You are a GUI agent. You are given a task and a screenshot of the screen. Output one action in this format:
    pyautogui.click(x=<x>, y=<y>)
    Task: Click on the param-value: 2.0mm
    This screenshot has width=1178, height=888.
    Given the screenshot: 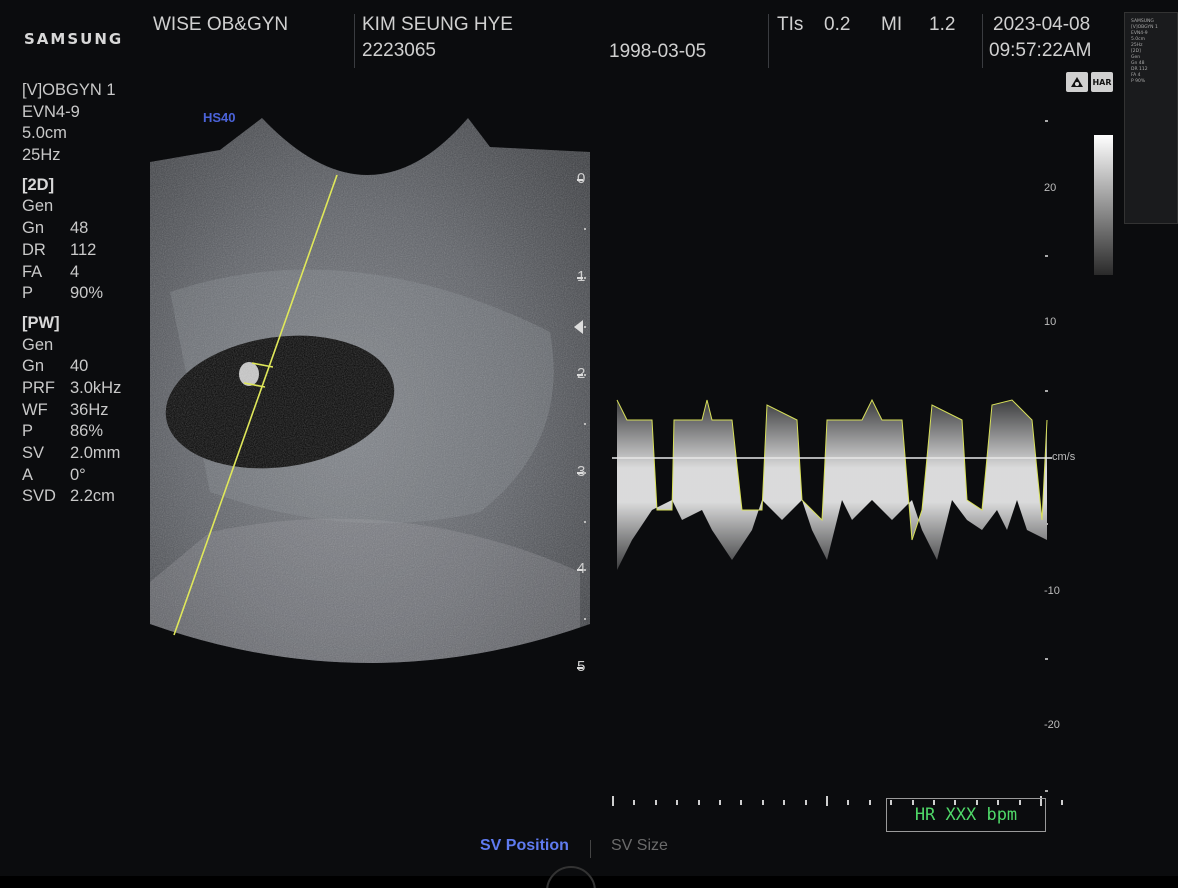 What is the action you would take?
    pyautogui.click(x=95, y=453)
    